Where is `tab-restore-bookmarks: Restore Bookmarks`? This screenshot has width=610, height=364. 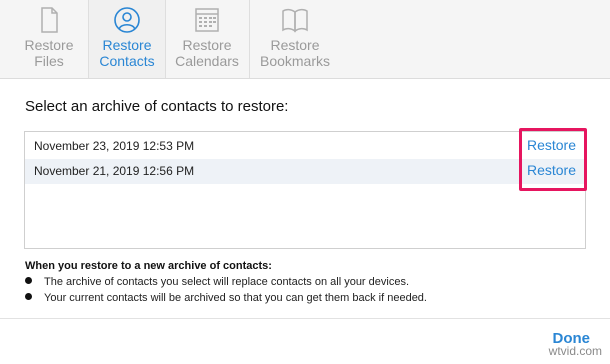 tab-restore-bookmarks: Restore Bookmarks is located at coordinates (295, 39).